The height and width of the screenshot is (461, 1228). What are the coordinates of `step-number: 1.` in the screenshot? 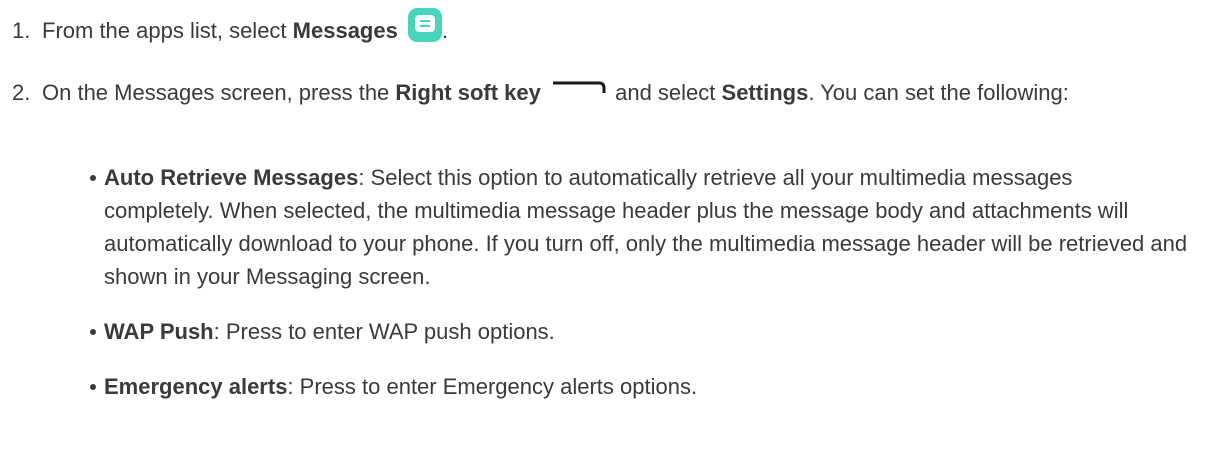 It's located at (21, 30).